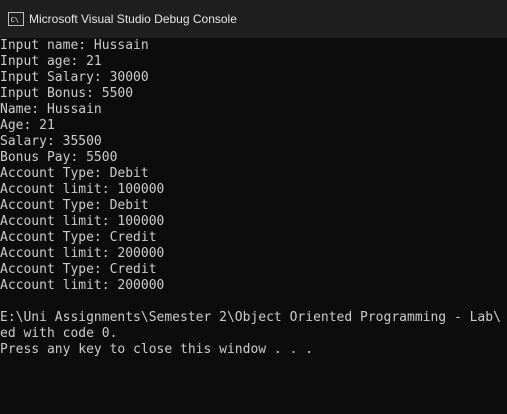 The width and height of the screenshot is (507, 414). Describe the element at coordinates (51, 109) in the screenshot. I see `console-line: Name: Hussain` at that location.